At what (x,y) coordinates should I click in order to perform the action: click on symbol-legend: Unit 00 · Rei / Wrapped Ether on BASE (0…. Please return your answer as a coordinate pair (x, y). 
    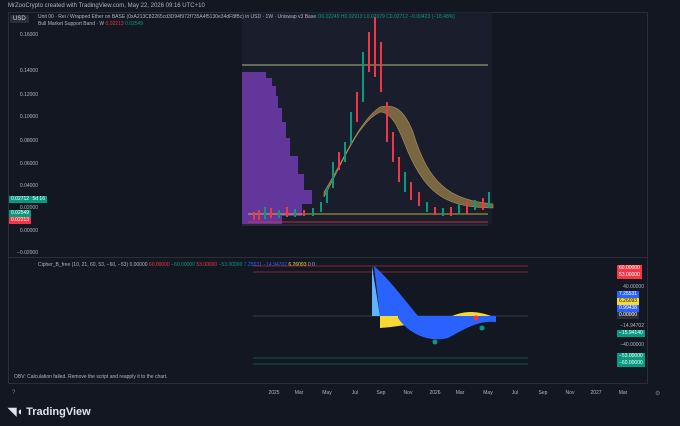
    Looking at the image, I should click on (246, 17).